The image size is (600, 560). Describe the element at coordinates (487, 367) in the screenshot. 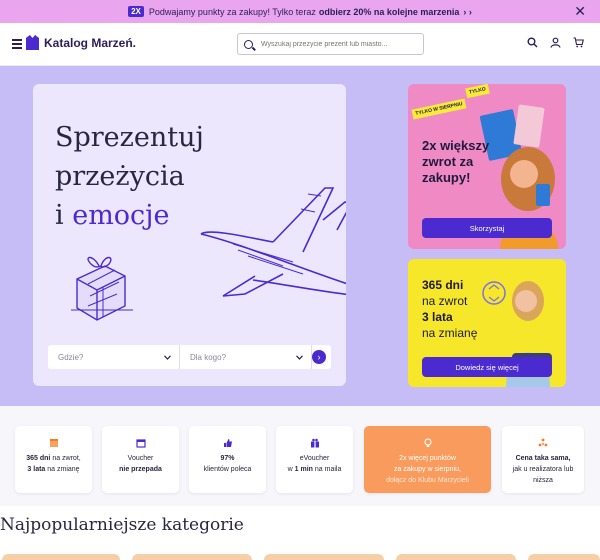

I see `learn-more-button: Dowiedz się więcej` at that location.